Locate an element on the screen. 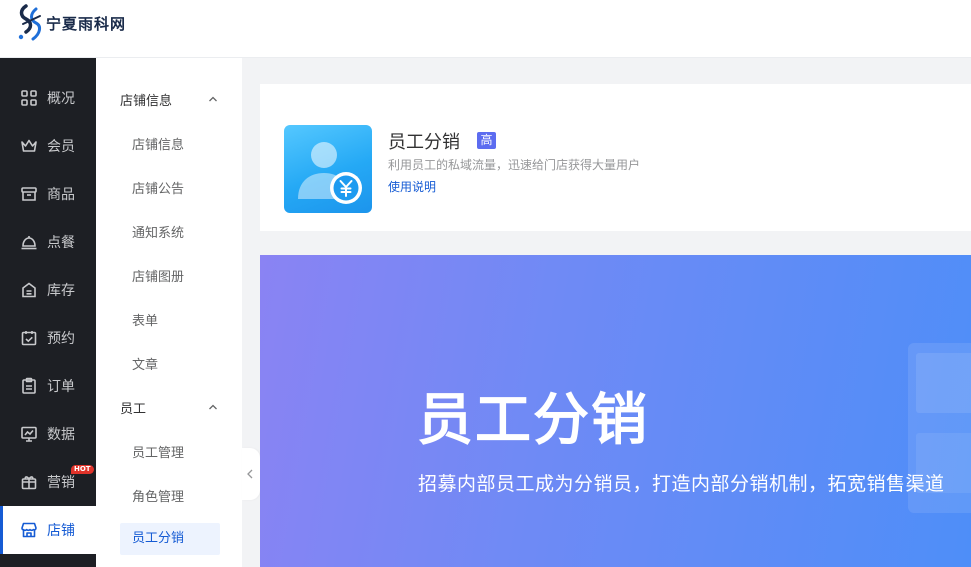 The image size is (971, 567). subnav-item-store-info: 店铺信息 is located at coordinates (158, 143).